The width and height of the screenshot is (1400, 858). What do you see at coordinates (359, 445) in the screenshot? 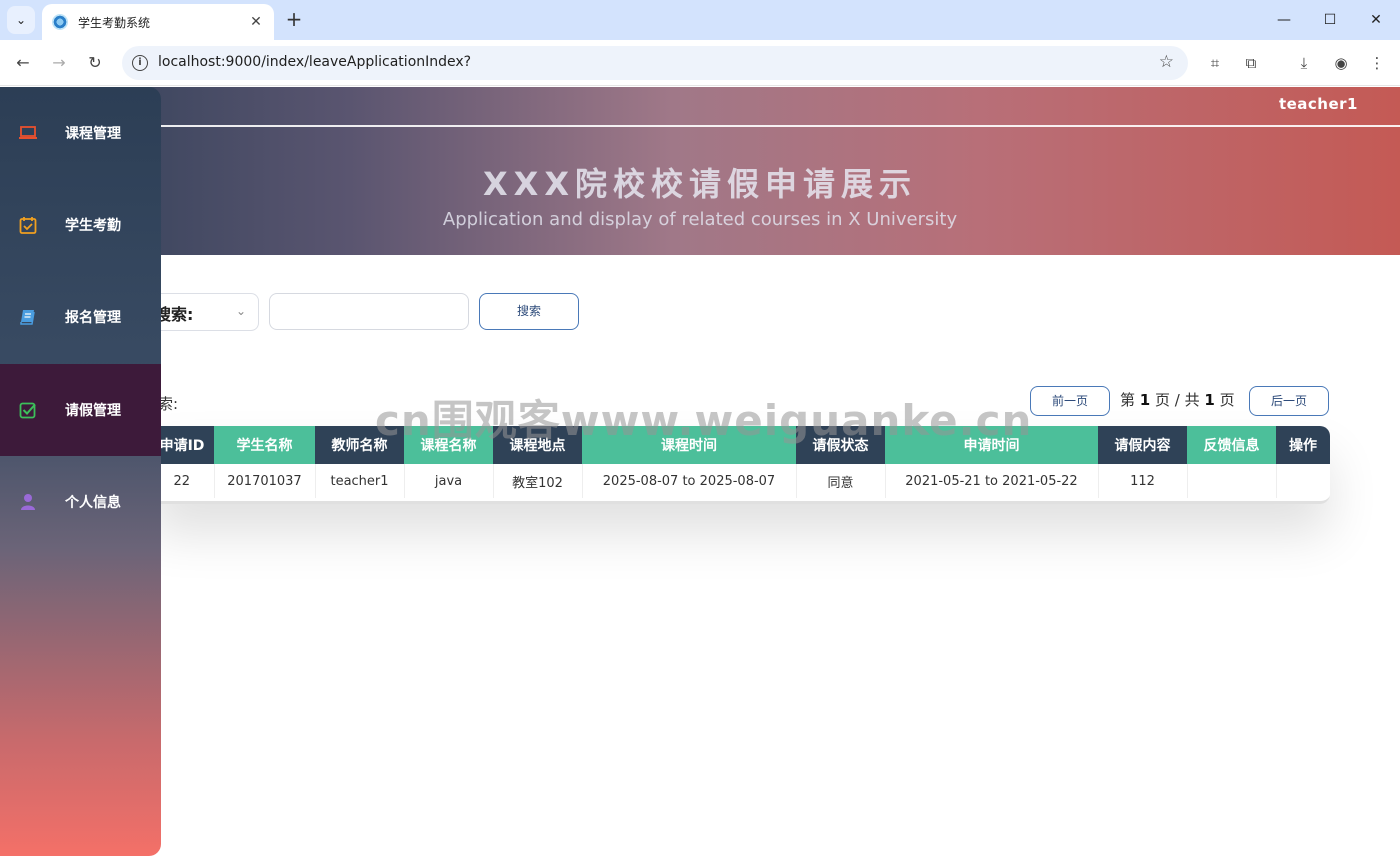
I see `column-header: 教师名称` at bounding box center [359, 445].